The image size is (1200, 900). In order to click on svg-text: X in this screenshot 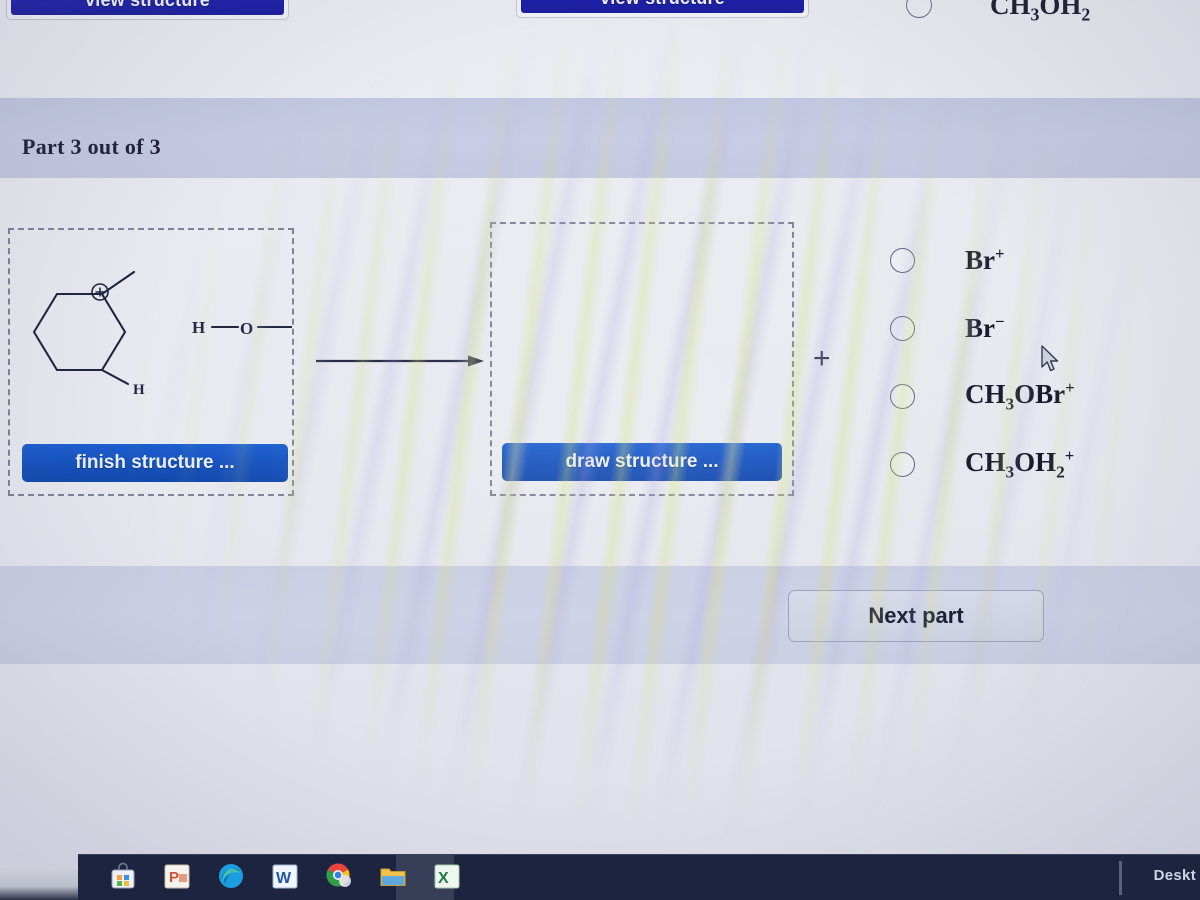, I will do `click(443, 878)`.